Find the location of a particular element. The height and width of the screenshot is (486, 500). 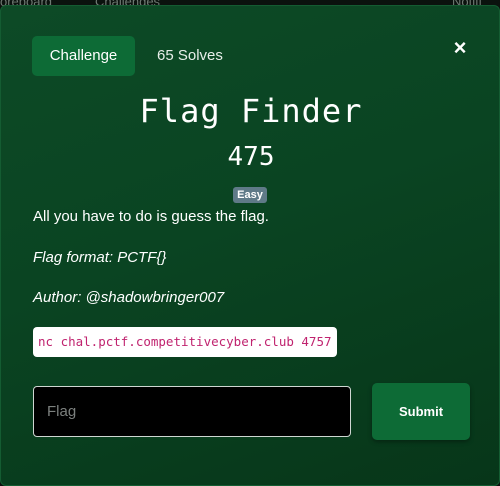

tab-challenge: Challenge is located at coordinates (83, 56).